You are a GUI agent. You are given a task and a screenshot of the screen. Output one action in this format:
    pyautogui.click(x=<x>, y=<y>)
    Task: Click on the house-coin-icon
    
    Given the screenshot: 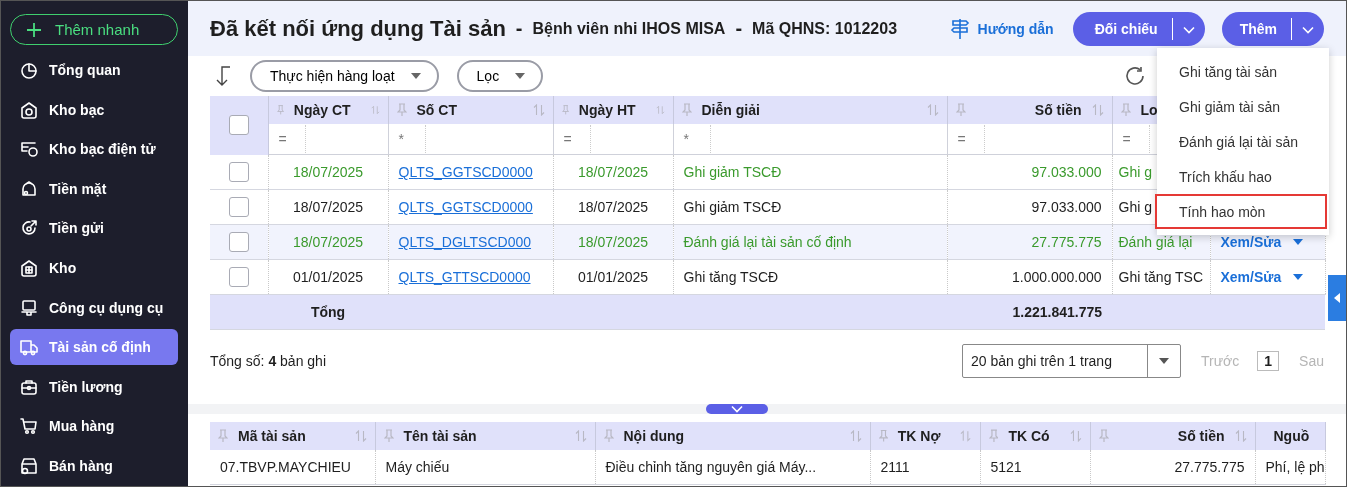 What is the action you would take?
    pyautogui.click(x=29, y=109)
    